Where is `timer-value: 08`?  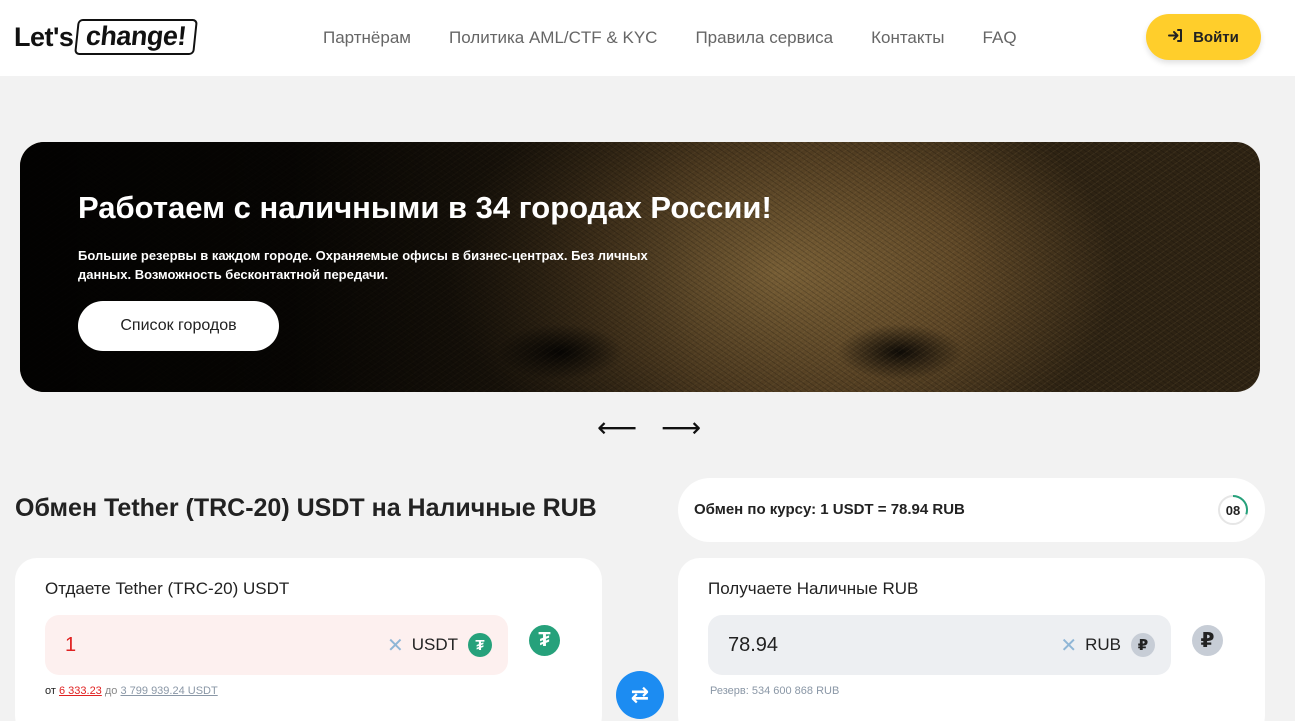
timer-value: 08 is located at coordinates (1233, 510).